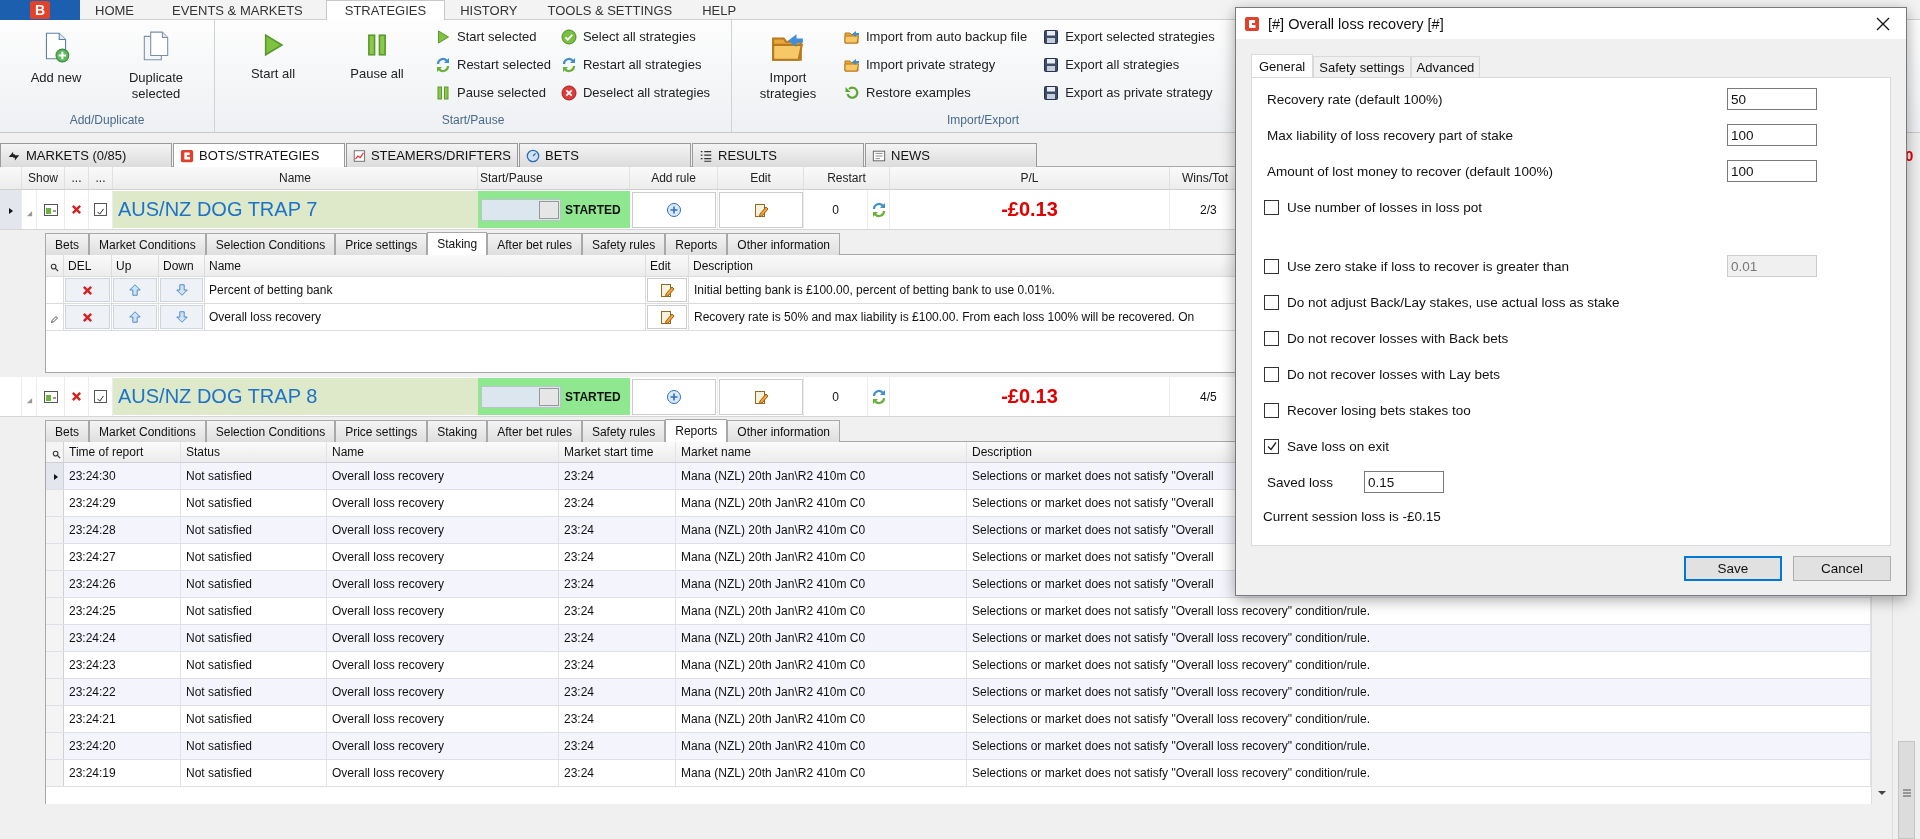 This screenshot has width=1920, height=839. I want to click on ribbon-button: Export all strategies, so click(1129, 64).